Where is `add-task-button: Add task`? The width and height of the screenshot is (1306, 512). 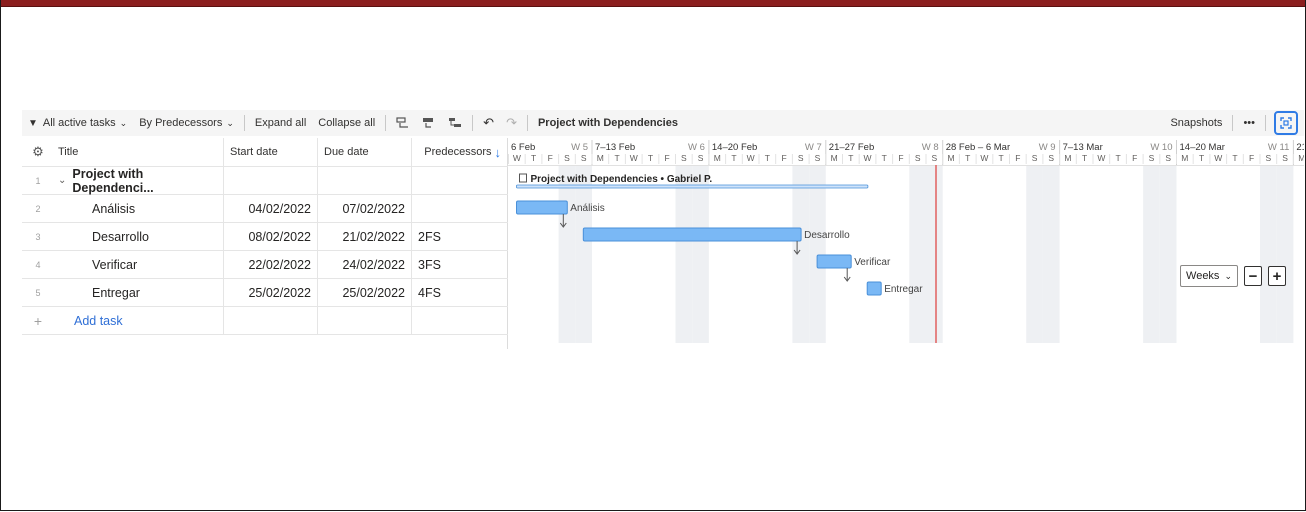 add-task-button: Add task is located at coordinates (139, 320).